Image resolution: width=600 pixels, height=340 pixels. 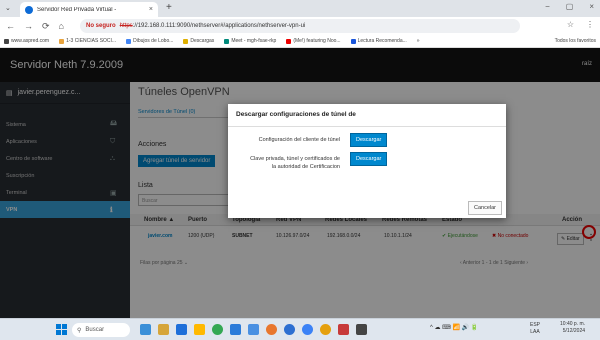 I want to click on reload-icon: ⟳, so click(x=46, y=26).